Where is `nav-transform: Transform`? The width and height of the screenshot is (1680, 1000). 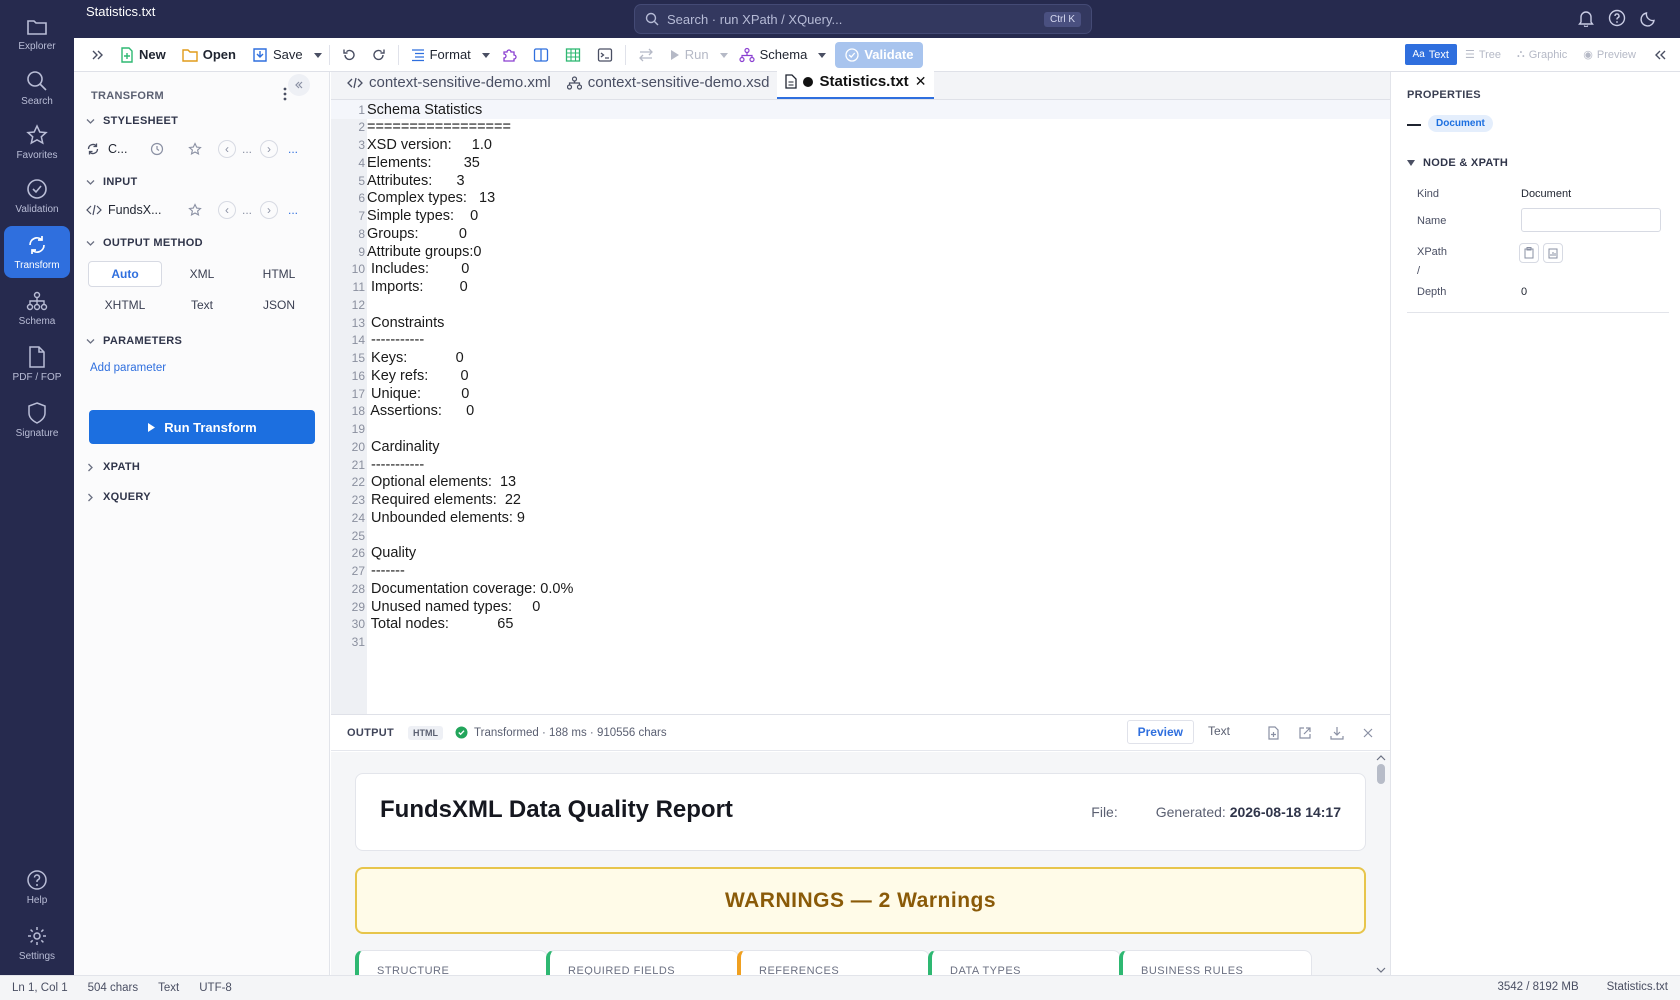 nav-transform: Transform is located at coordinates (37, 252).